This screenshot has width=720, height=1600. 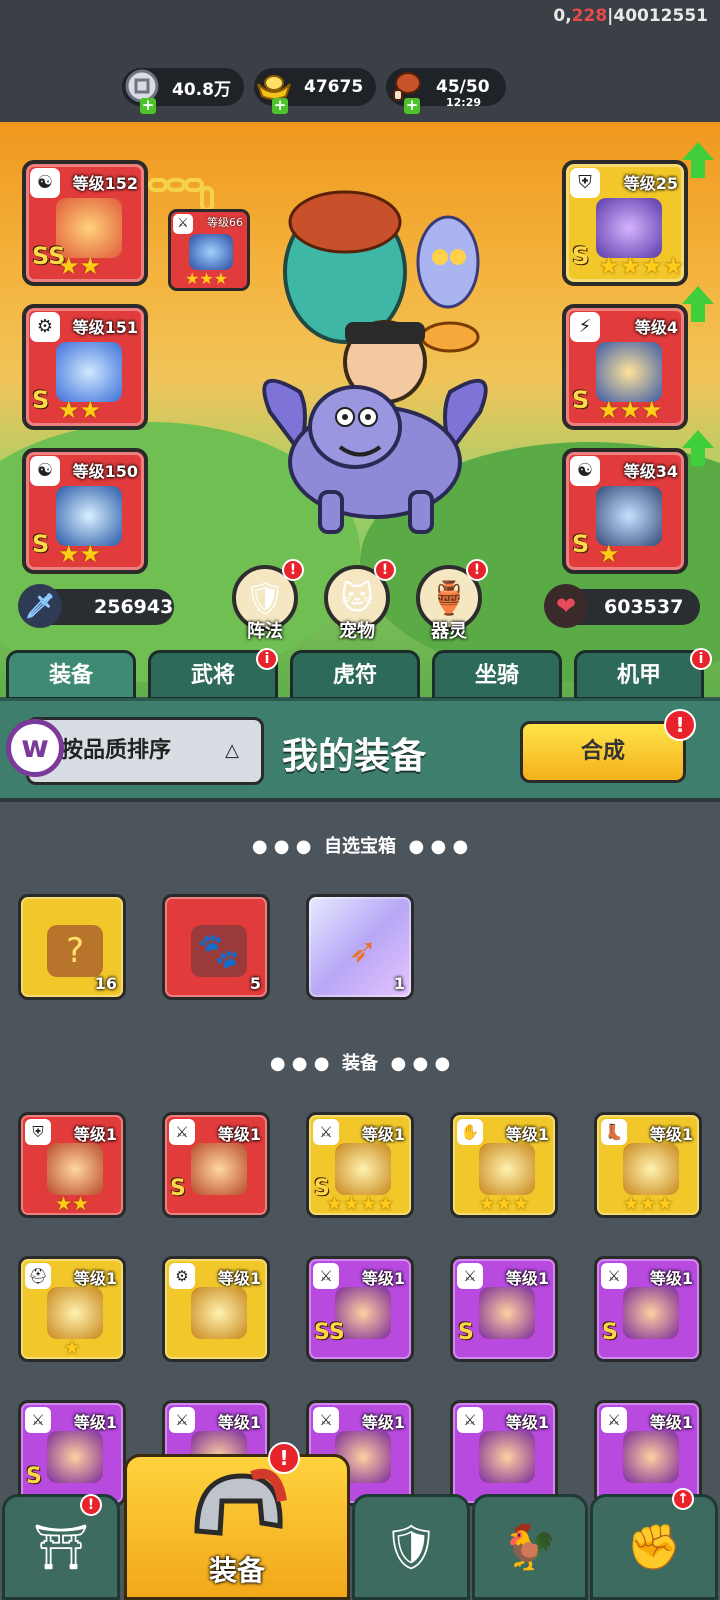 I want to click on hp-stat: ❤ 603537, so click(x=622, y=606).